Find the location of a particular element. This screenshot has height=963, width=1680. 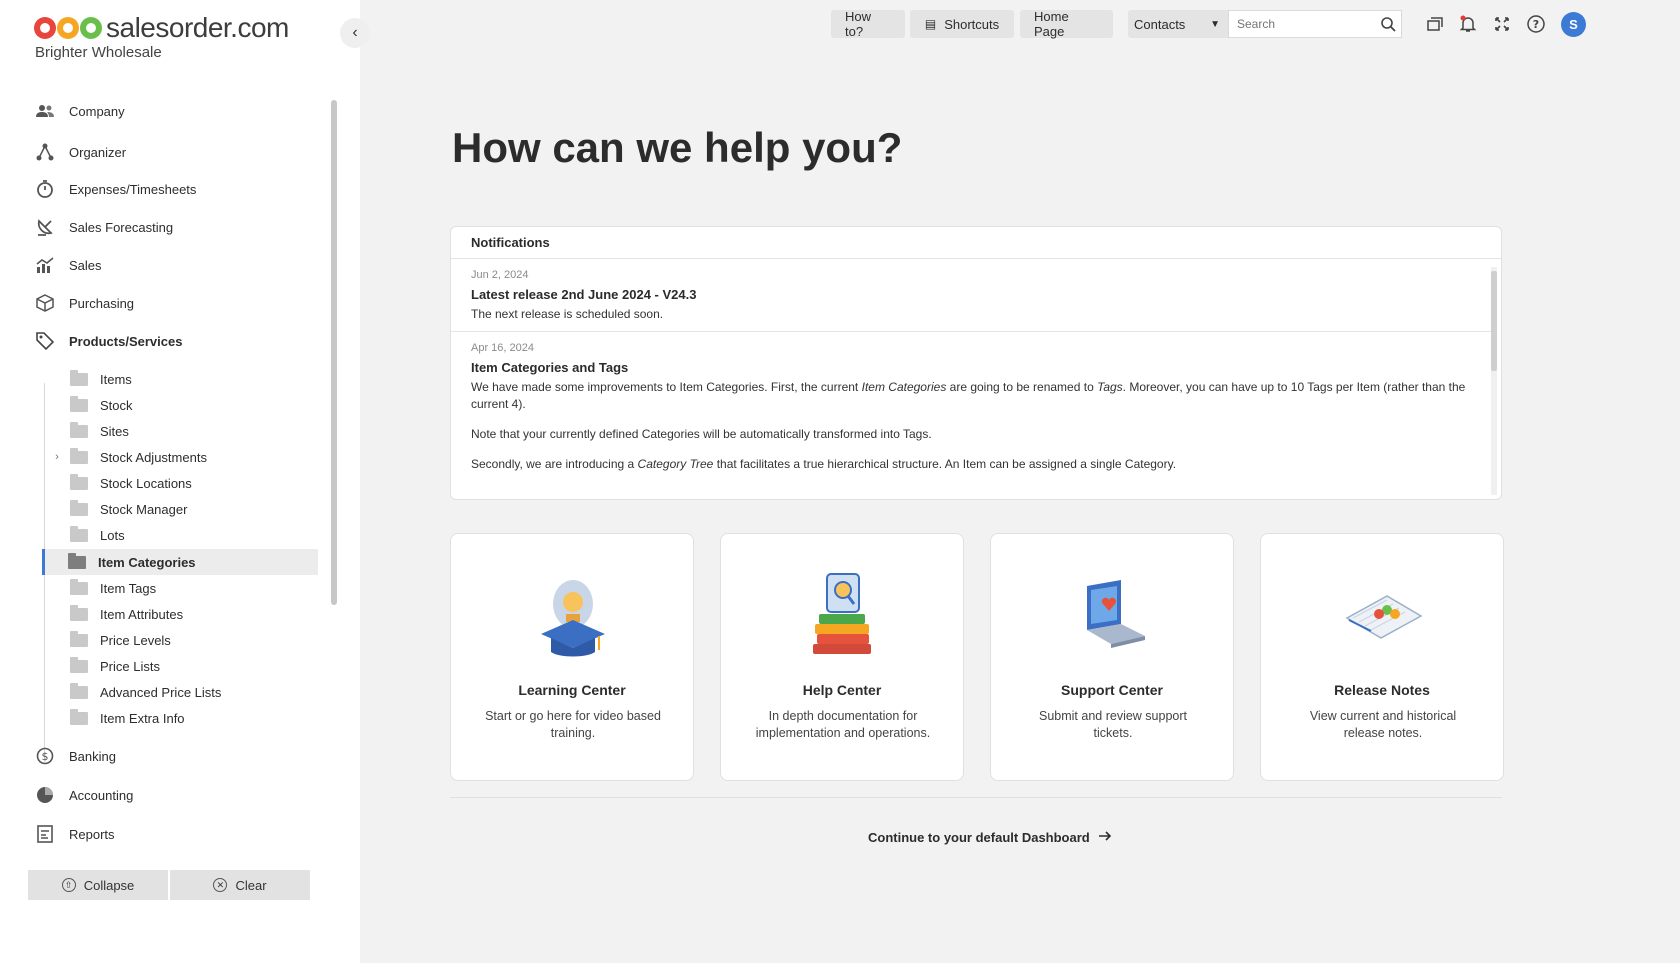

sub-item-label: Sites is located at coordinates (114, 431).